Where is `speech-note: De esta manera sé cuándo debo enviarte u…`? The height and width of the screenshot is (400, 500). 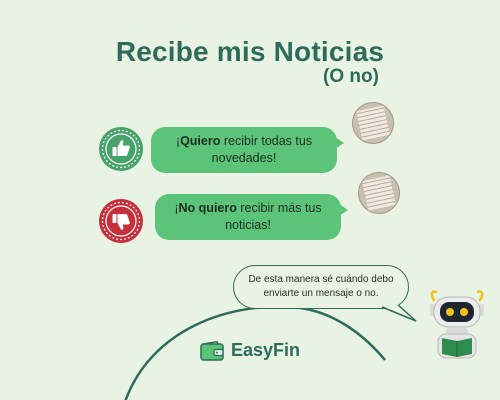
speech-note: De esta manera sé cuándo debo enviarte u… is located at coordinates (321, 287).